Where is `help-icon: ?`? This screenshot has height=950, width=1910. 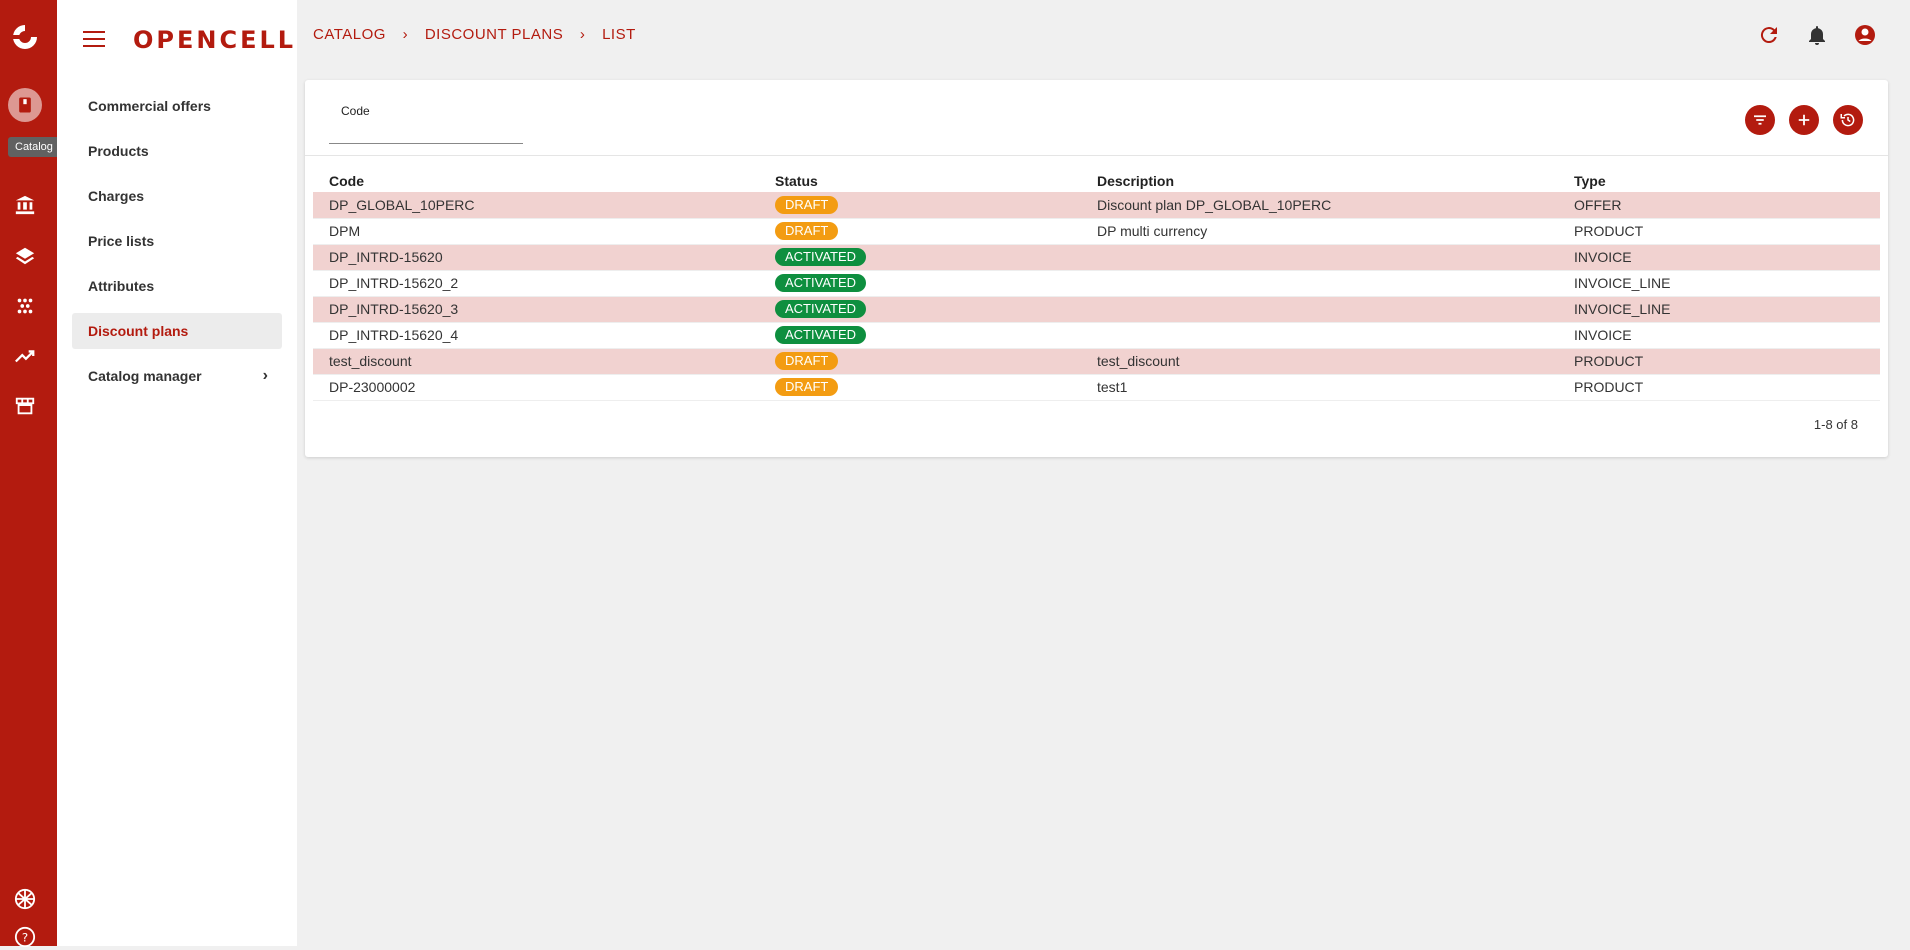 help-icon: ? is located at coordinates (25, 937).